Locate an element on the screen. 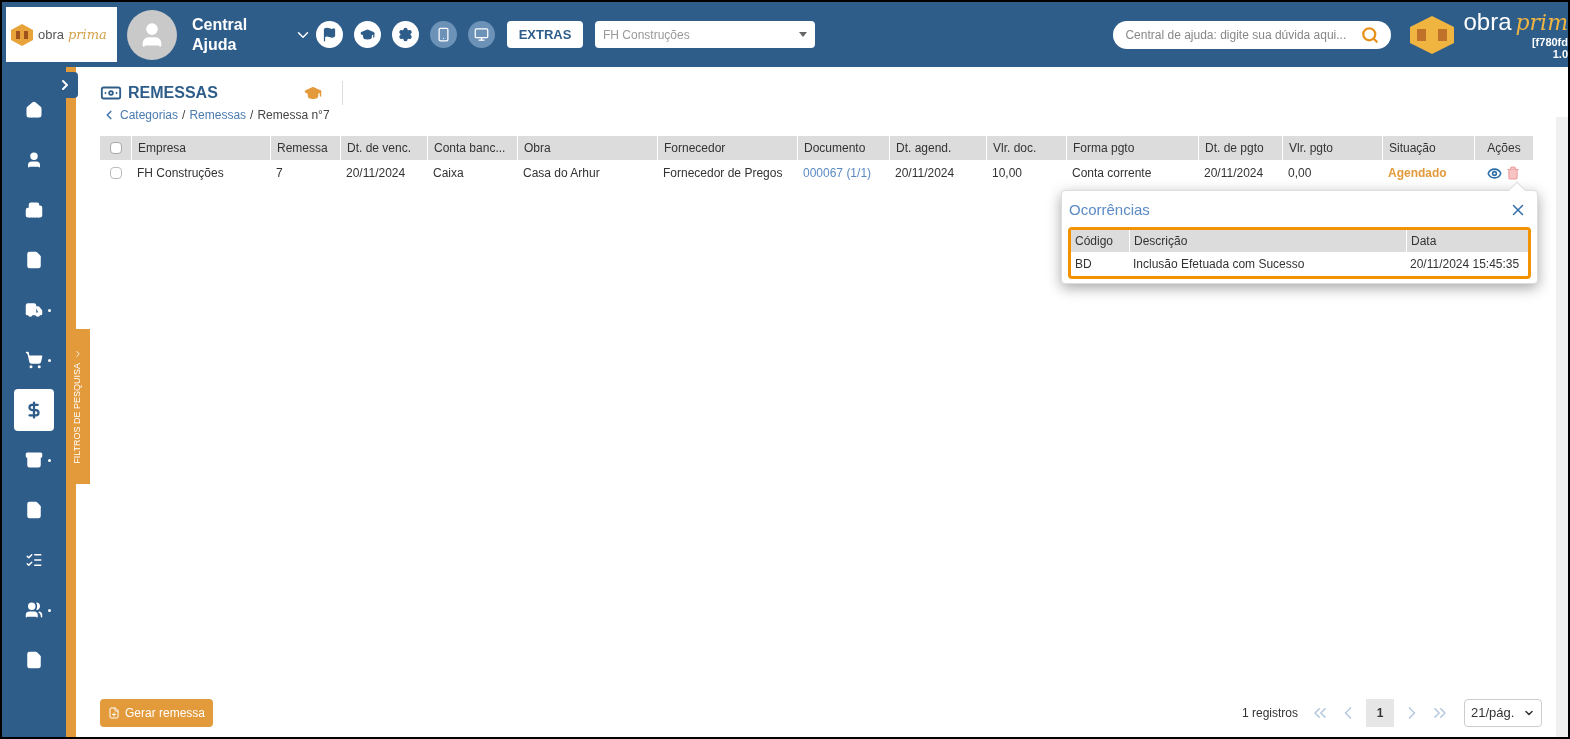  generate-button: Gerar remessa is located at coordinates (157, 713).